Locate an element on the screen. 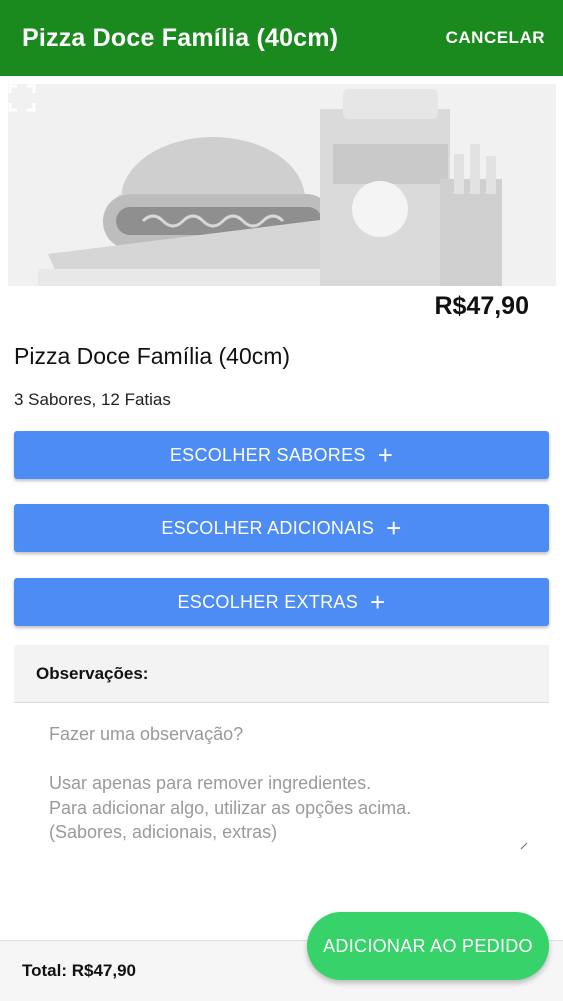 The height and width of the screenshot is (1001, 563). choose-extras-button: ESCOLHER EXTRAS + is located at coordinates (281, 602).